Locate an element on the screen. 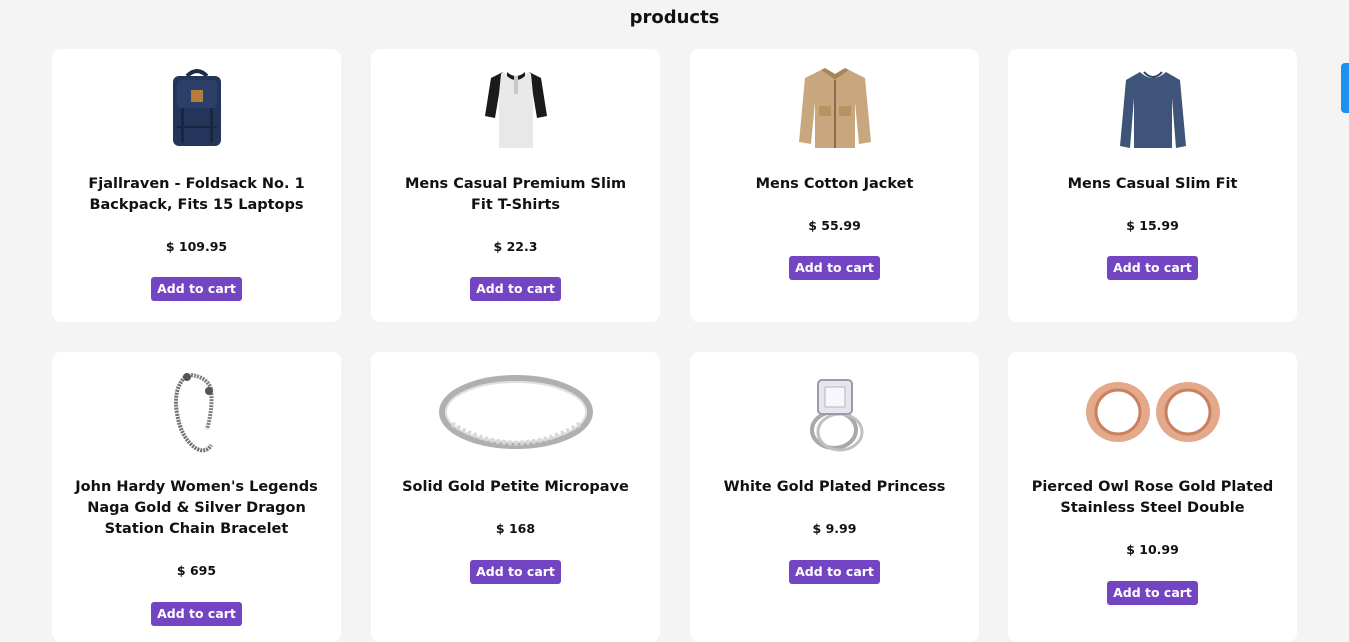 This screenshot has height=642, width=1349. product-card: Mens Casual Slim Fit $ 15.99 Add to cart is located at coordinates (1152, 185).